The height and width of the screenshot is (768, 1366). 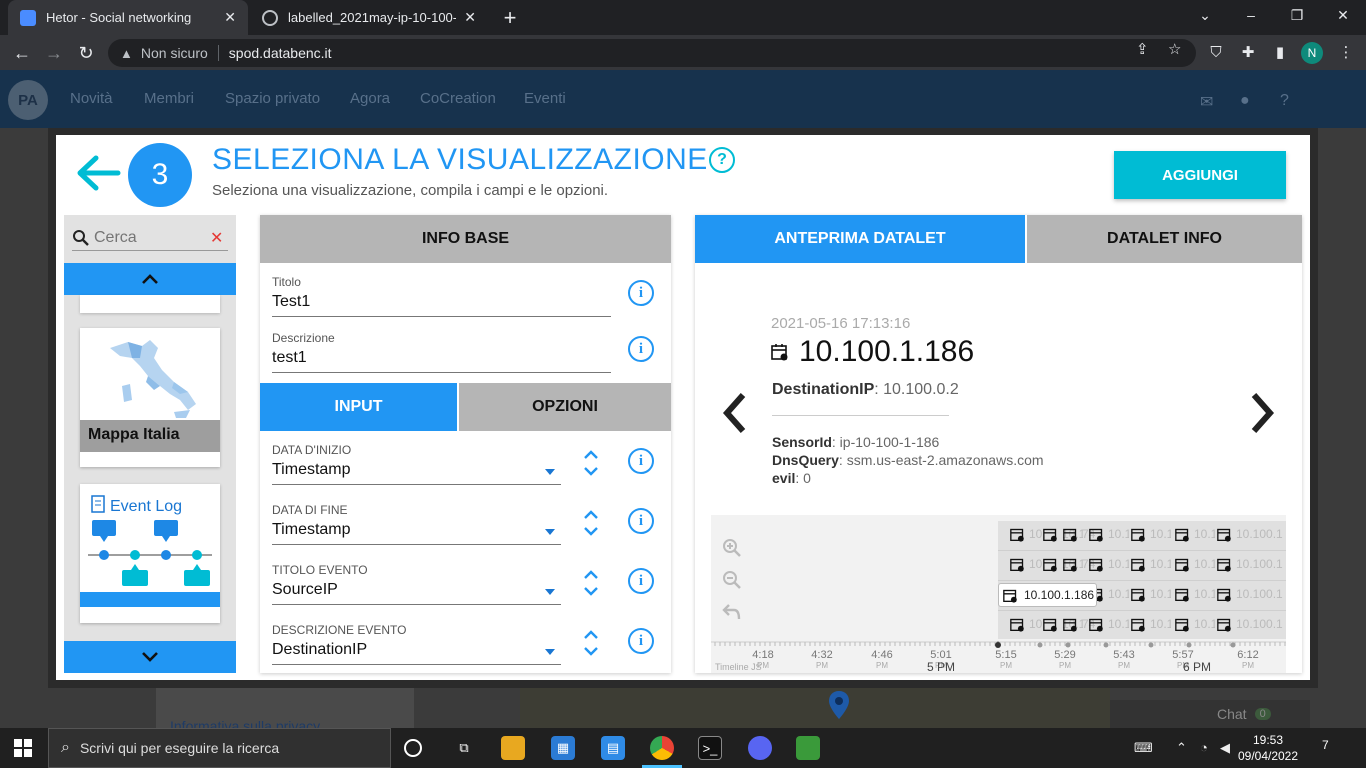 I want to click on back-icon: ←, so click(x=22, y=53).